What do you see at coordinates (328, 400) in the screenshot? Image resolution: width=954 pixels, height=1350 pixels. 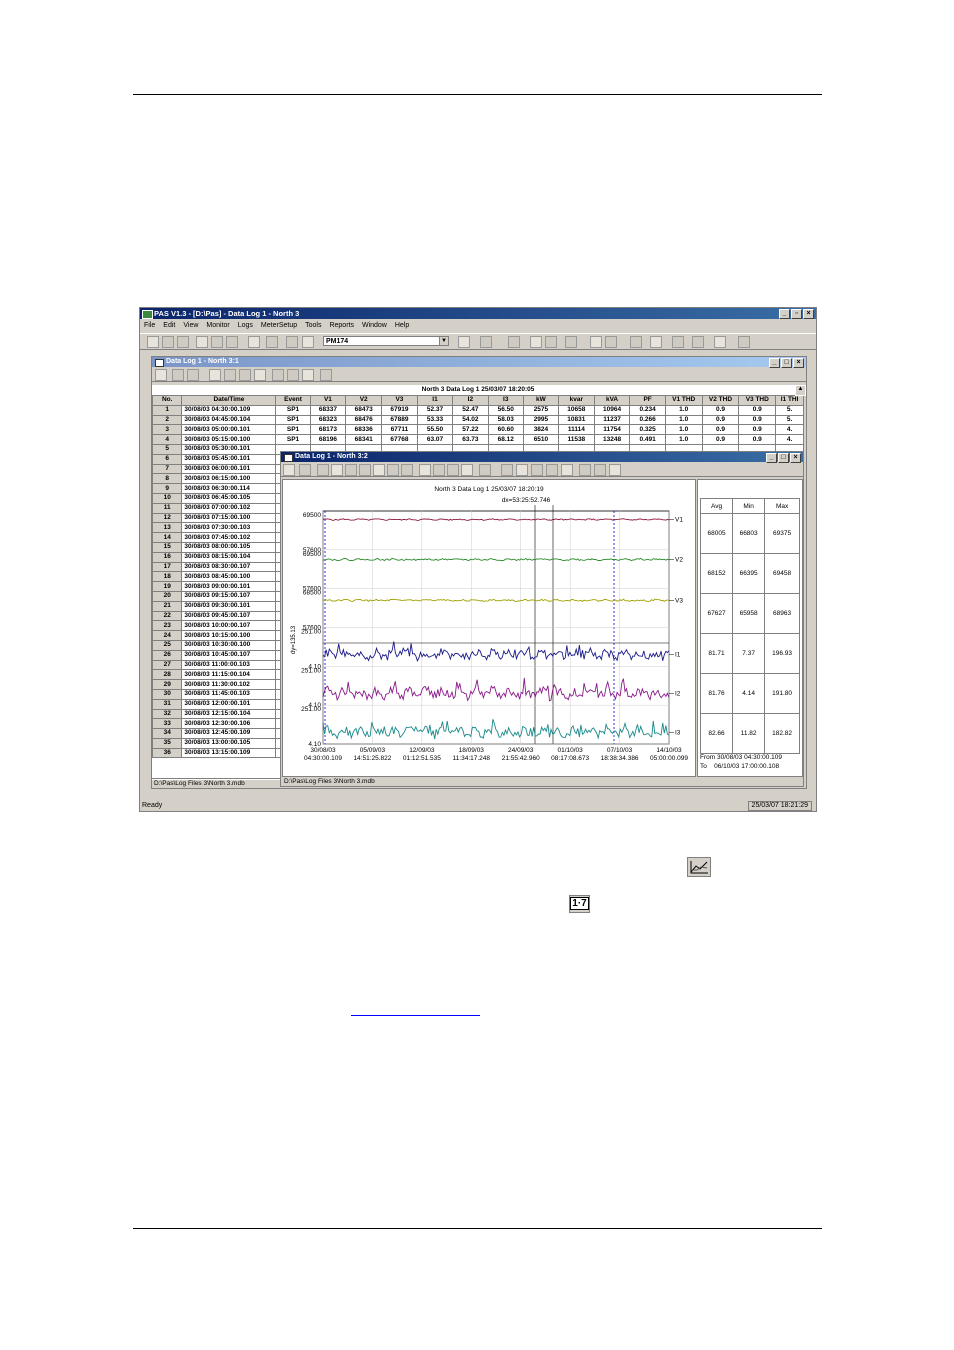 I see `column-header: V1` at bounding box center [328, 400].